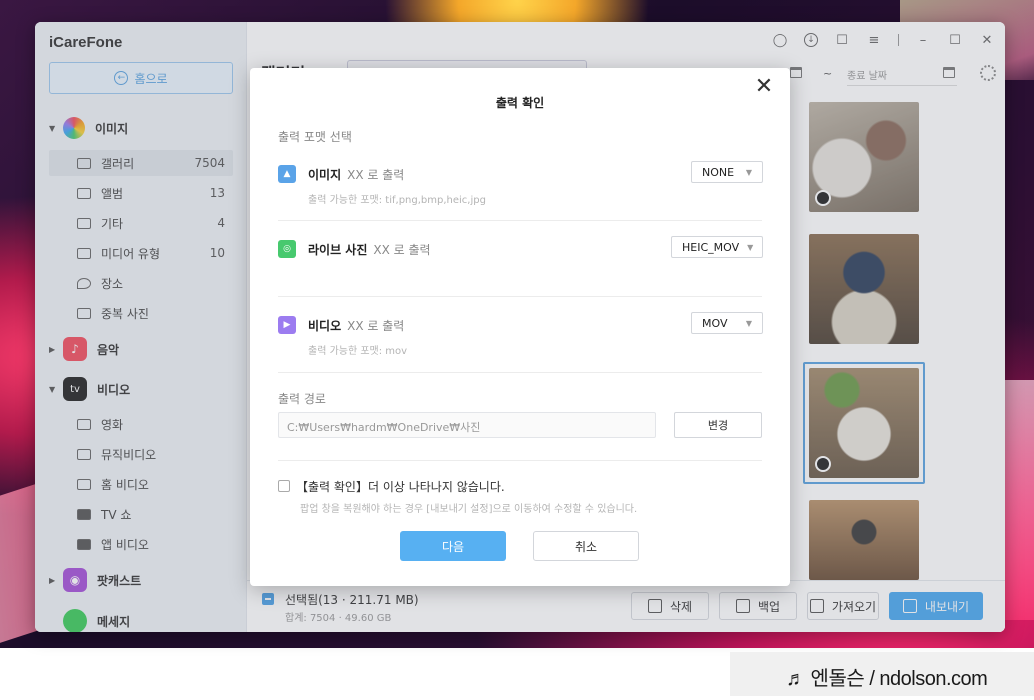 The height and width of the screenshot is (700, 1034). Describe the element at coordinates (711, 247) in the screenshot. I see `selected-format: HEIC_MOV` at that location.